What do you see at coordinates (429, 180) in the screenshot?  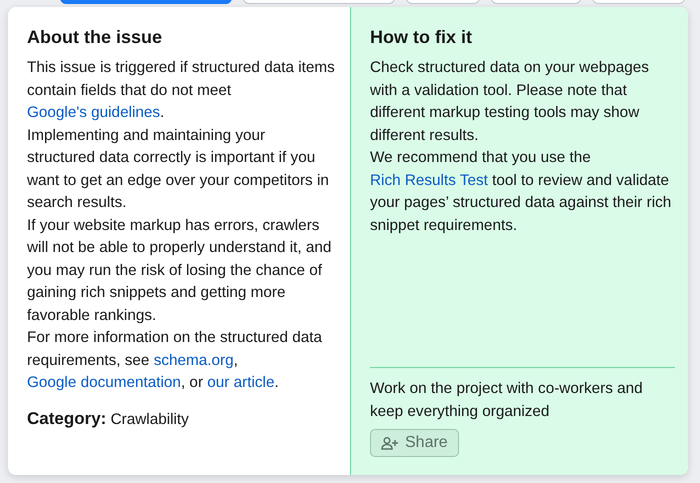 I see `link: Rich Results Test` at bounding box center [429, 180].